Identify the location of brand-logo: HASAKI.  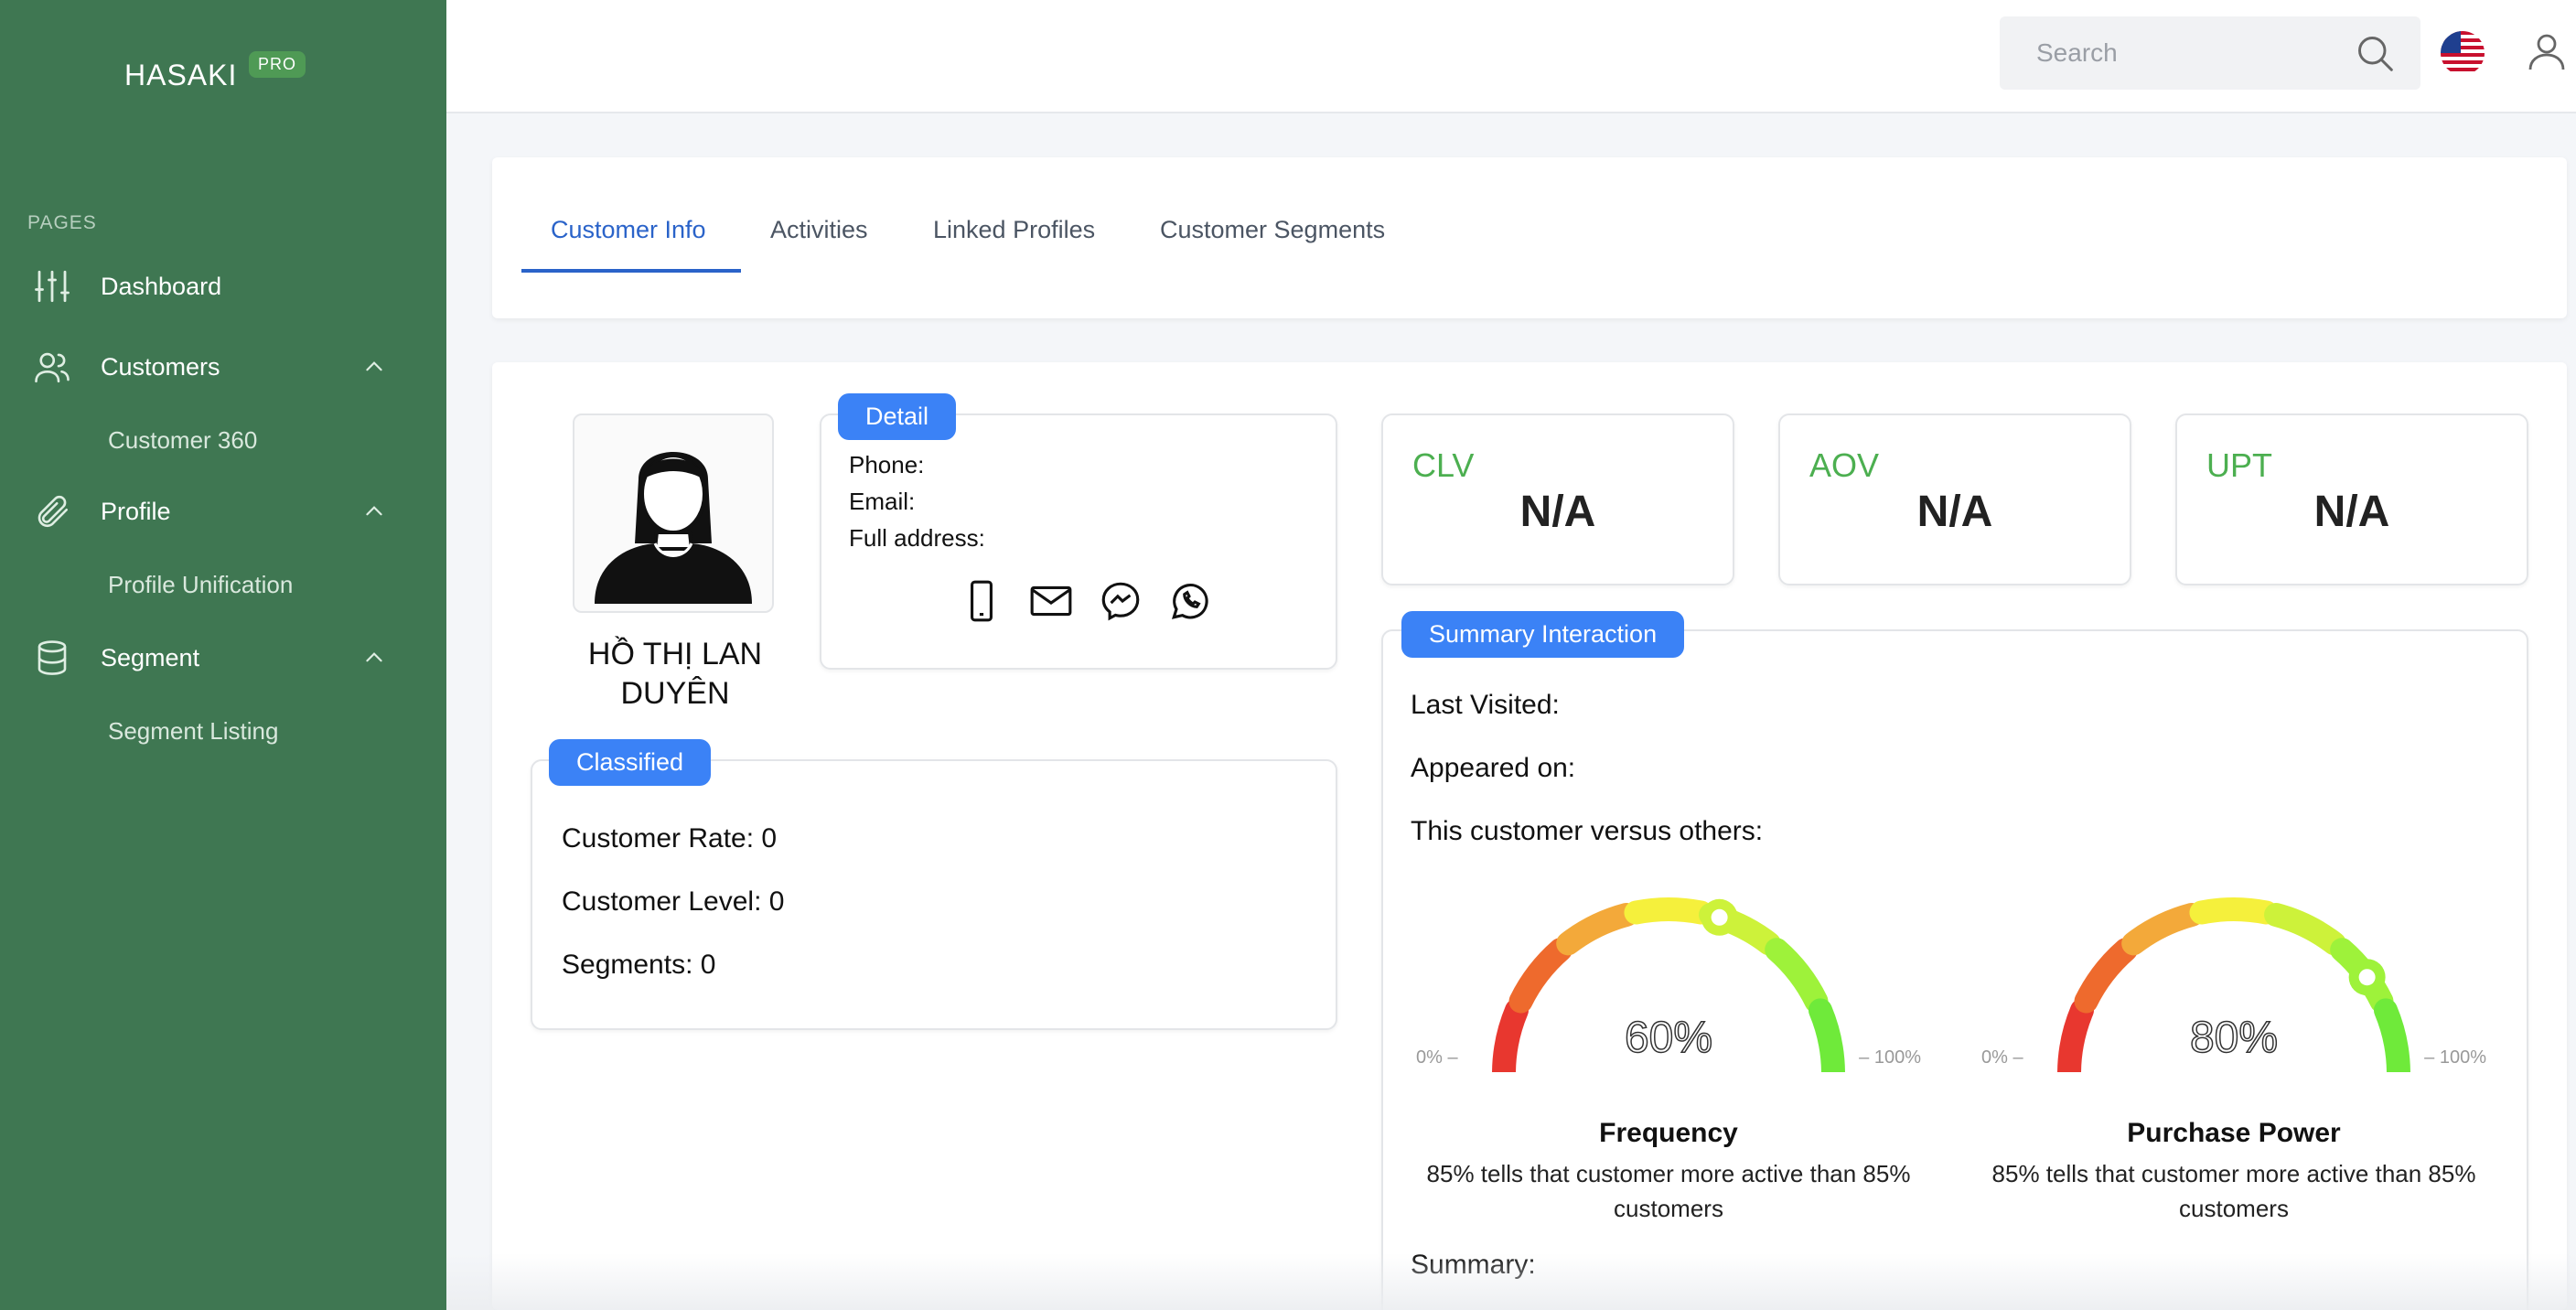
(181, 75).